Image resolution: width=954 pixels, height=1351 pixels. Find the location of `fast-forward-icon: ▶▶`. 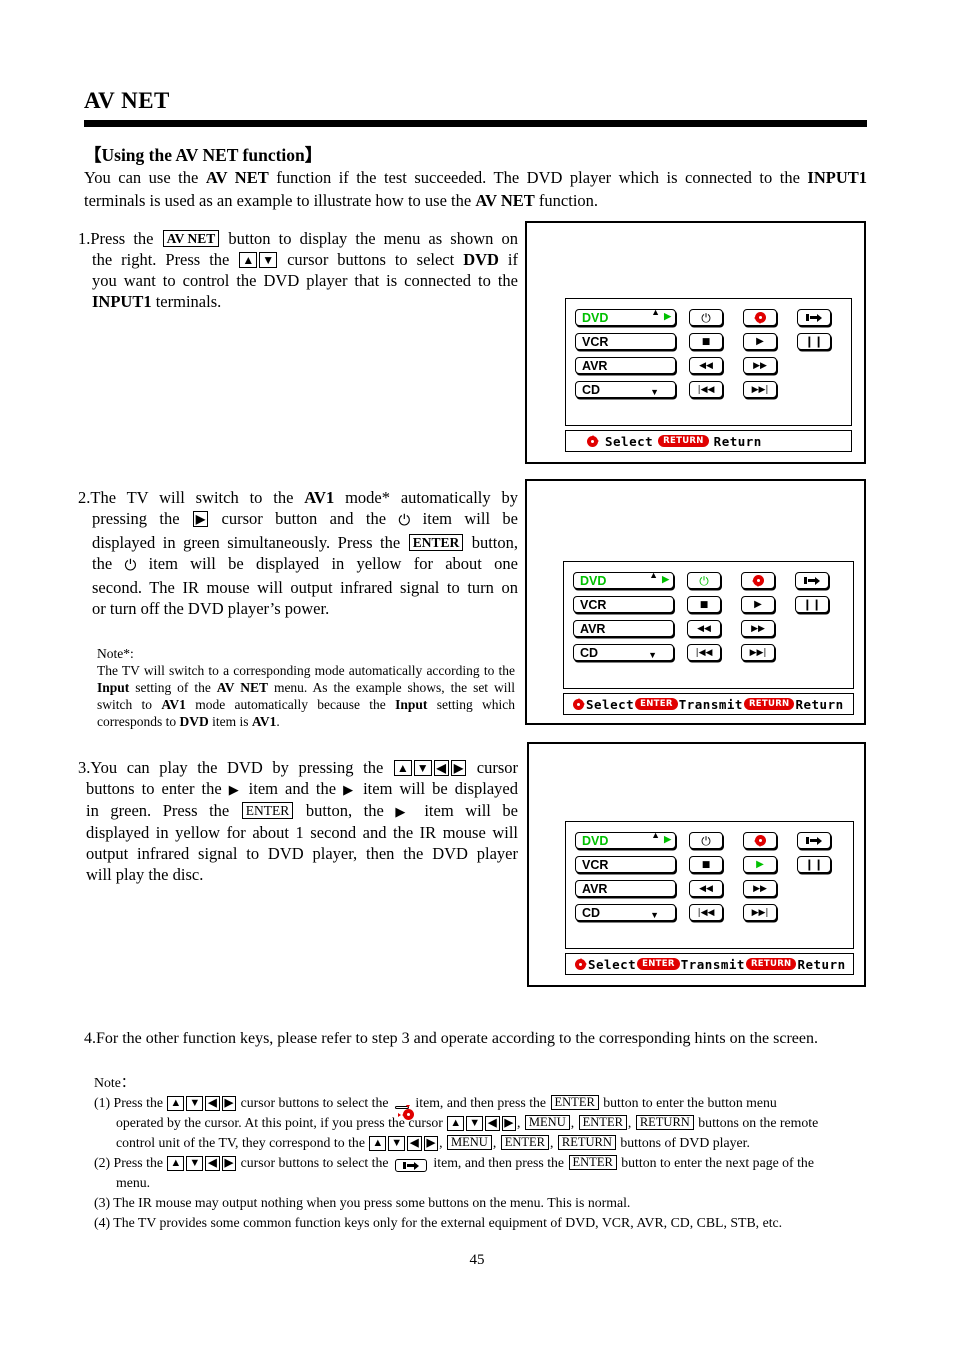

fast-forward-icon: ▶▶ is located at coordinates (760, 365).